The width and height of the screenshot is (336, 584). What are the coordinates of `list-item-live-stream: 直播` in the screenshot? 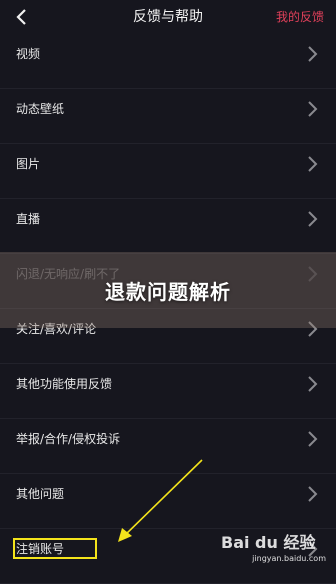 It's located at (168, 226).